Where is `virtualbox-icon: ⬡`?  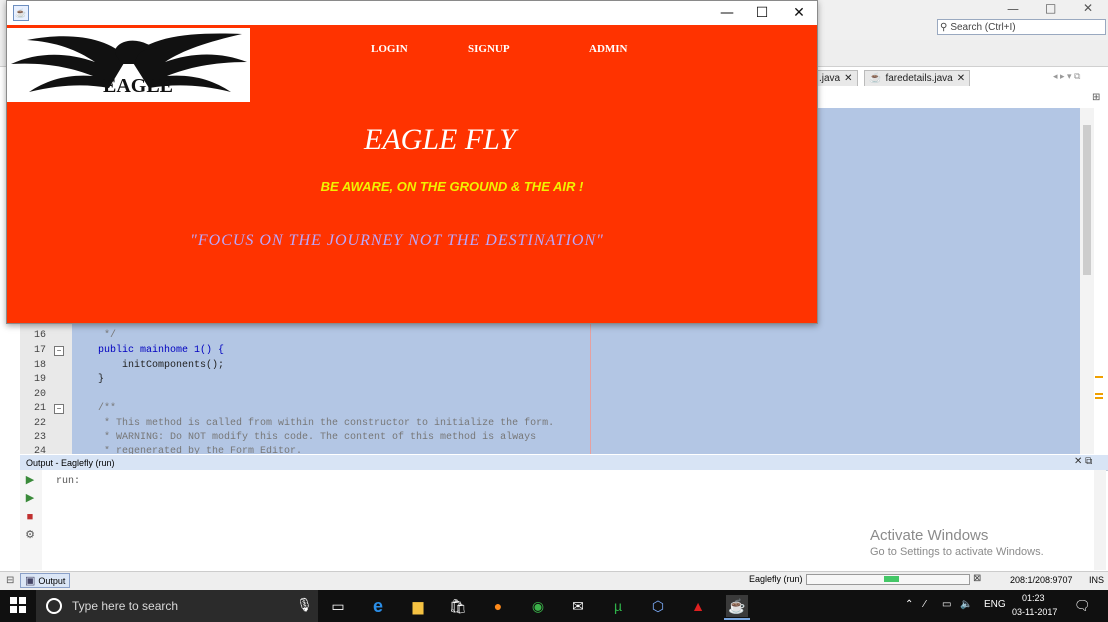
virtualbox-icon: ⬡ is located at coordinates (658, 606).